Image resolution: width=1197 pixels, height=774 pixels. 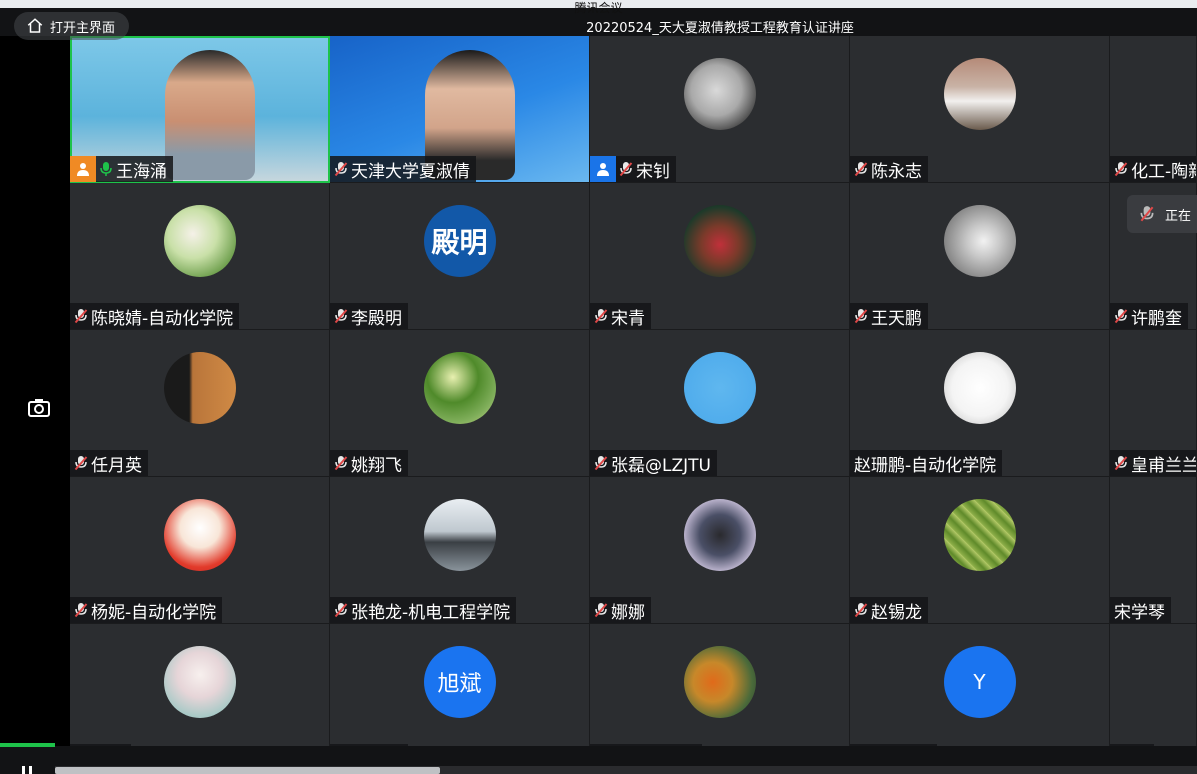 I want to click on open-main-window-button: 打开主界面, so click(x=72, y=26).